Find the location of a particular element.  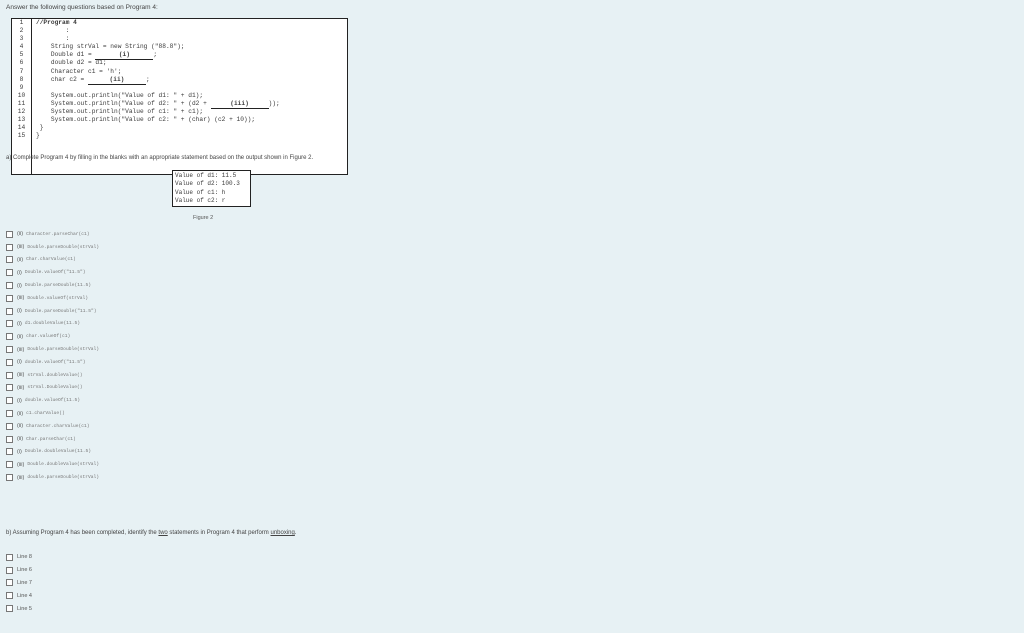

option-code: double.parseDouble(strVal) is located at coordinates (63, 478).